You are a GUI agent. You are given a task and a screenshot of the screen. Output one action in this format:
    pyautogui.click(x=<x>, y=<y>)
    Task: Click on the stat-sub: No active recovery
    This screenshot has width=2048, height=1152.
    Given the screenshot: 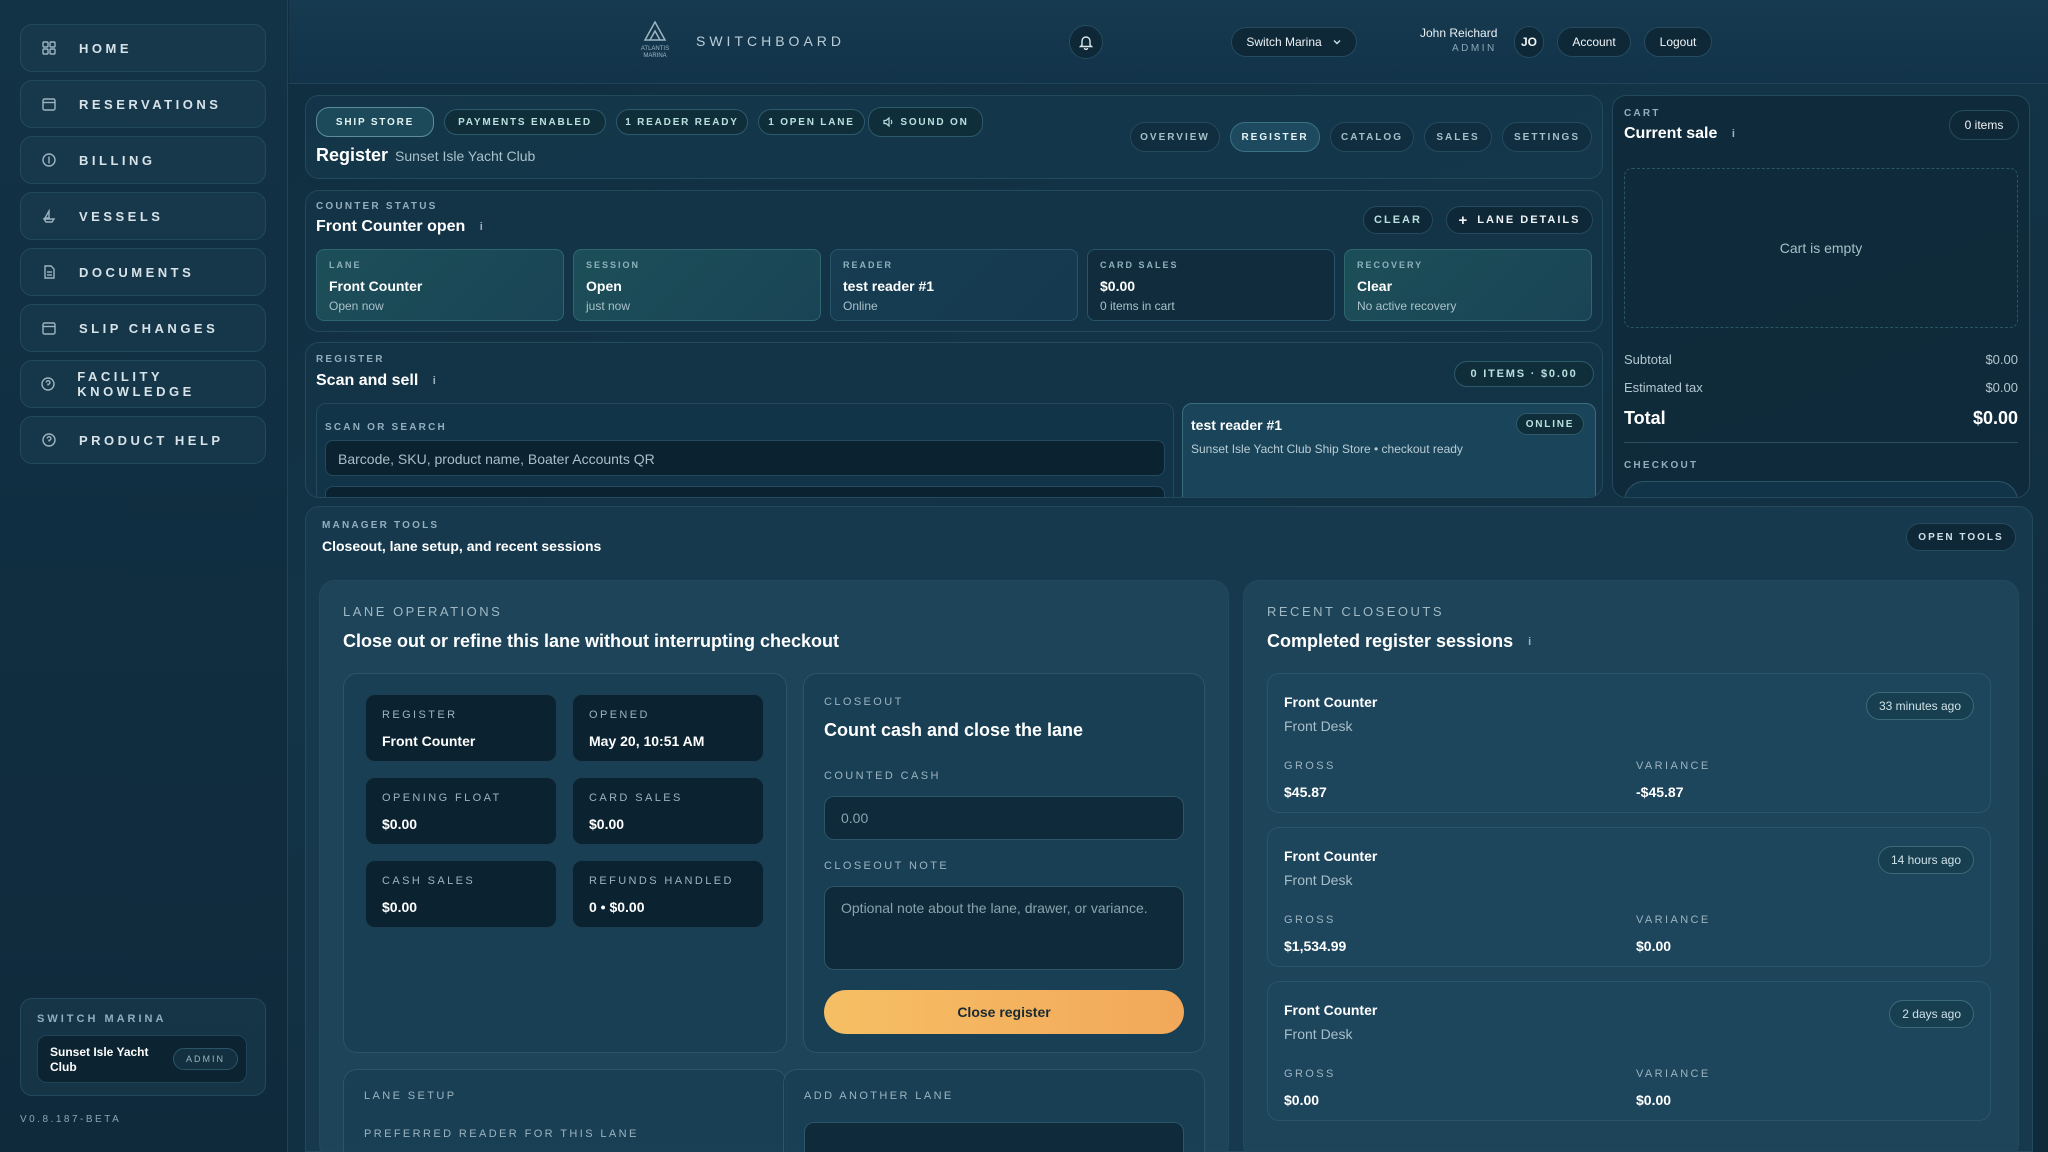 What is the action you would take?
    pyautogui.click(x=1407, y=306)
    